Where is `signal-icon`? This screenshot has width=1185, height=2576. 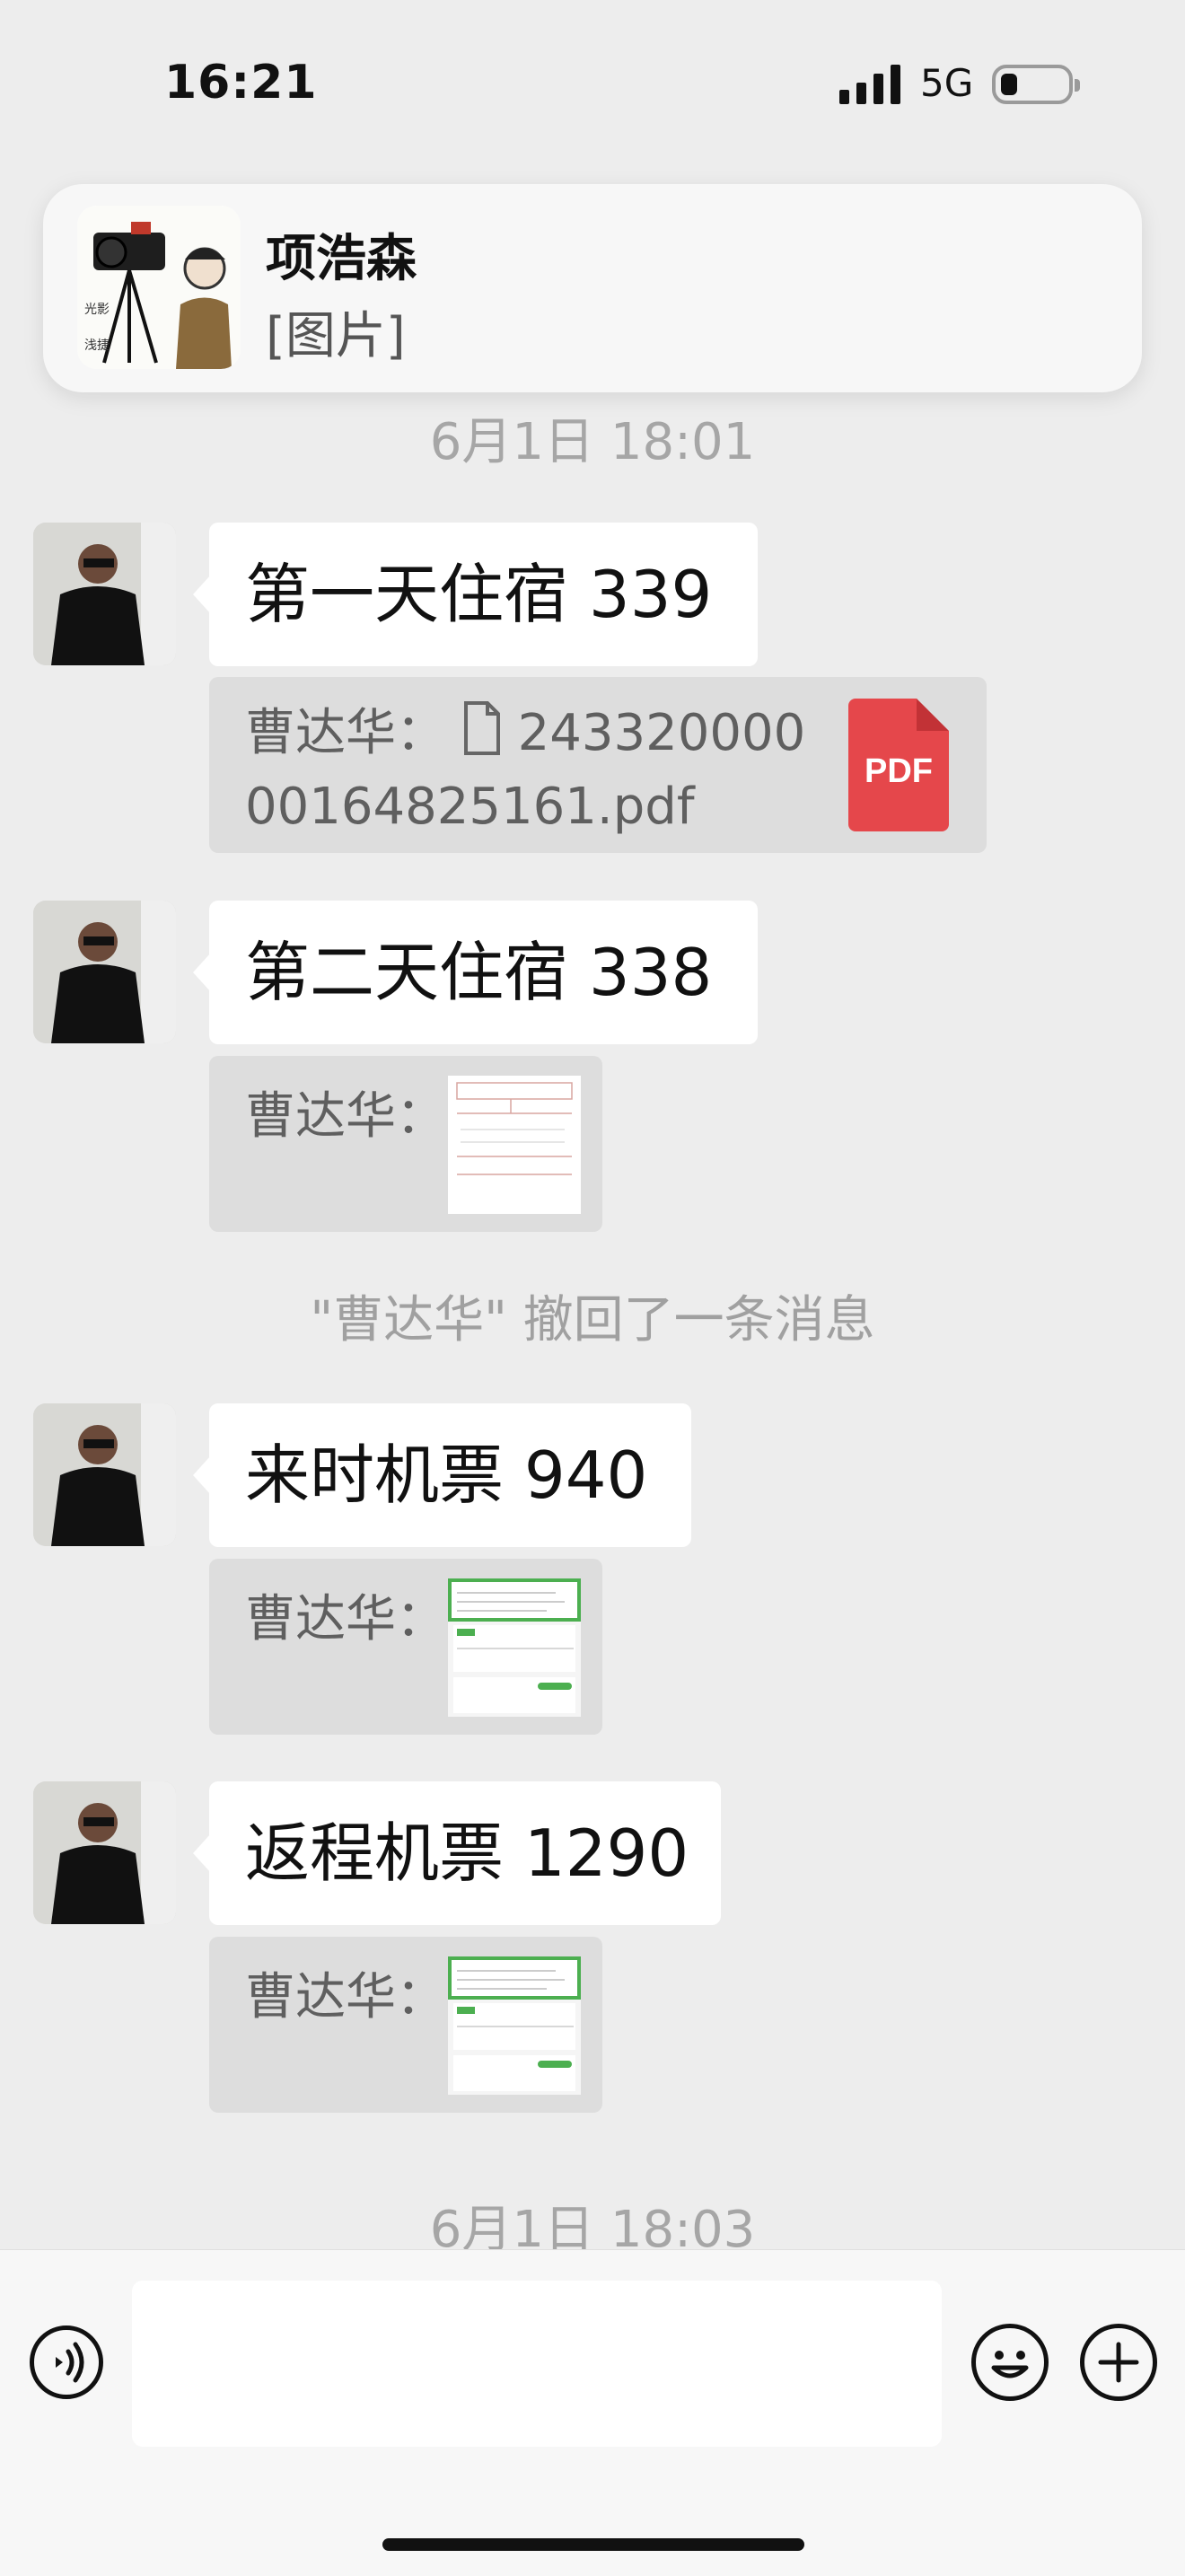 signal-icon is located at coordinates (869, 85).